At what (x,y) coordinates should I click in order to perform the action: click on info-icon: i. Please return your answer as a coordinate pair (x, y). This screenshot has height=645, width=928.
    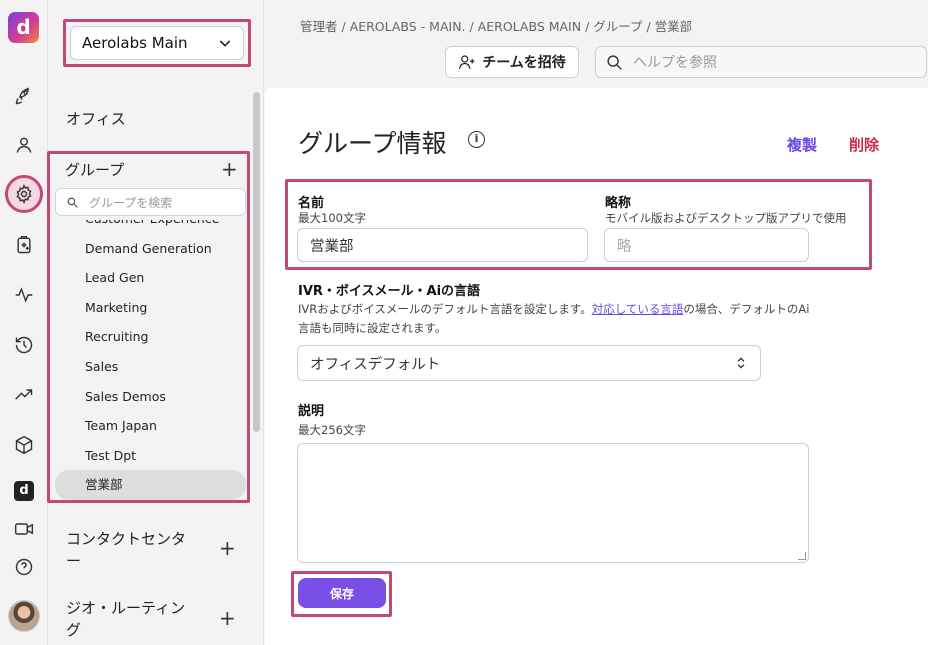
    Looking at the image, I should click on (476, 139).